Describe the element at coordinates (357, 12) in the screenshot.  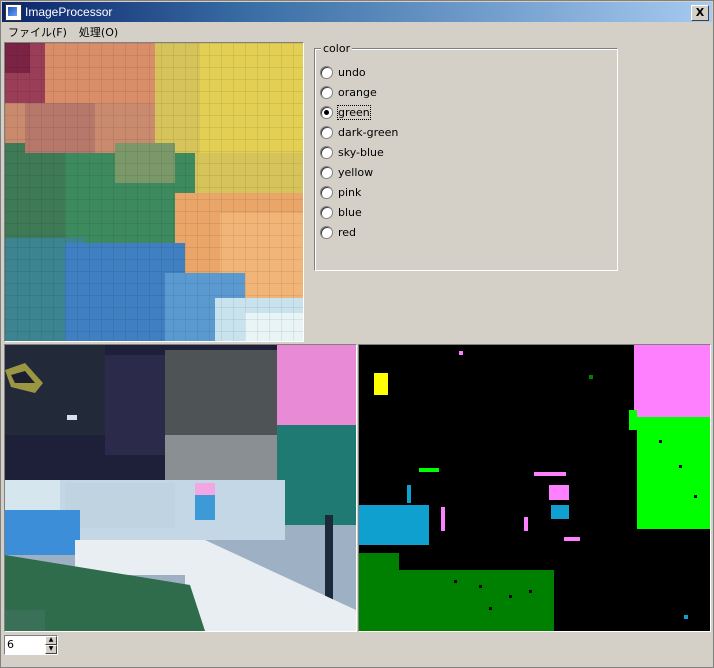
I see `title-bar: ImageProcessor X` at that location.